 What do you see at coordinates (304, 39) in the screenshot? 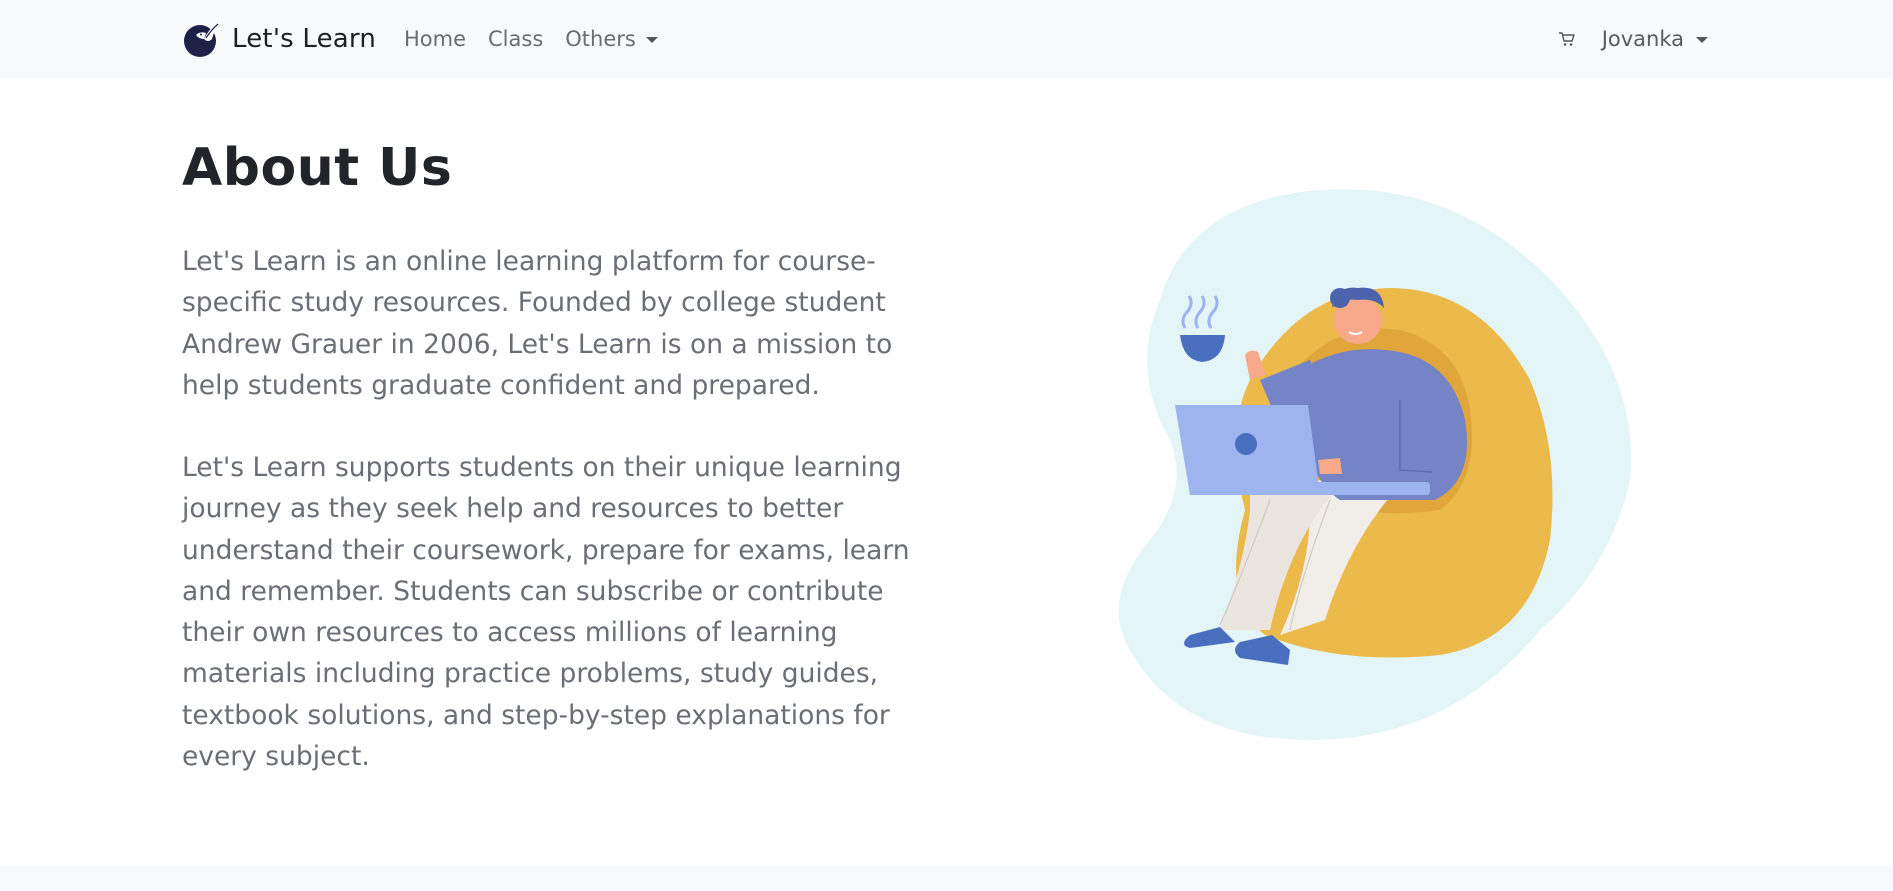
I see `brand-name: Let's Learn` at bounding box center [304, 39].